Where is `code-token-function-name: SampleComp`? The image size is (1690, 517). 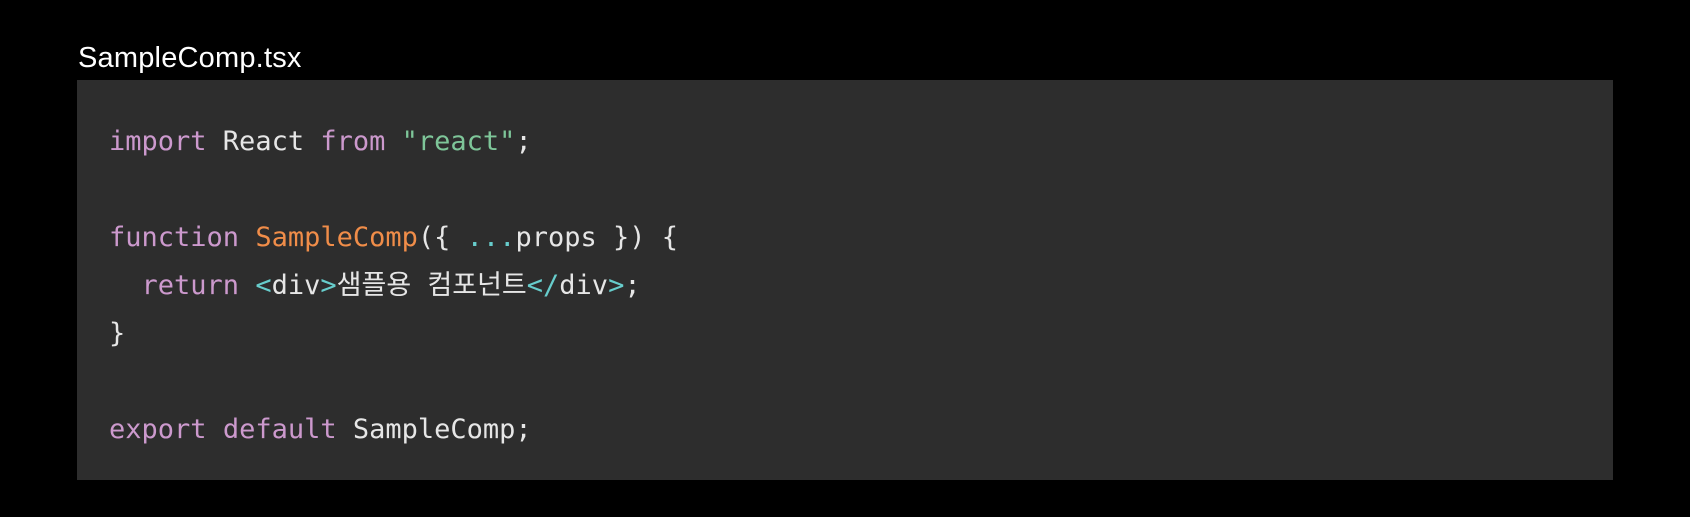 code-token-function-name: SampleComp is located at coordinates (336, 237).